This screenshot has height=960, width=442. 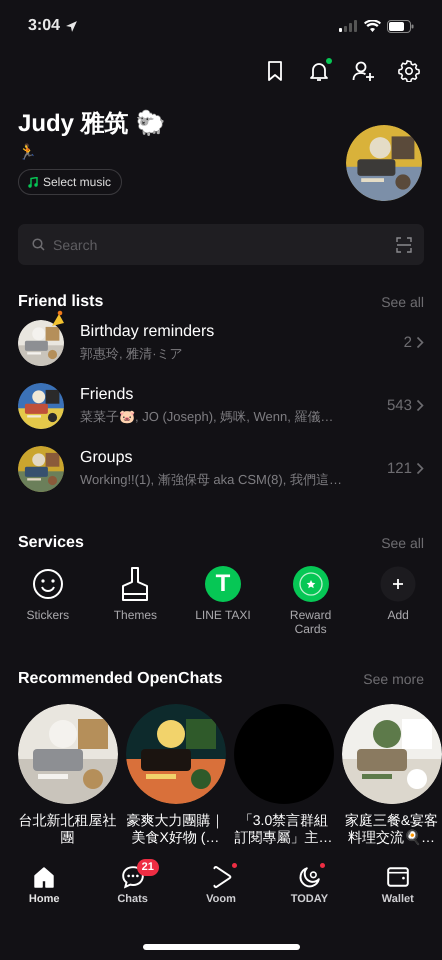 What do you see at coordinates (92, 123) in the screenshot?
I see `profile-name: Judy 雅筑 🐑` at bounding box center [92, 123].